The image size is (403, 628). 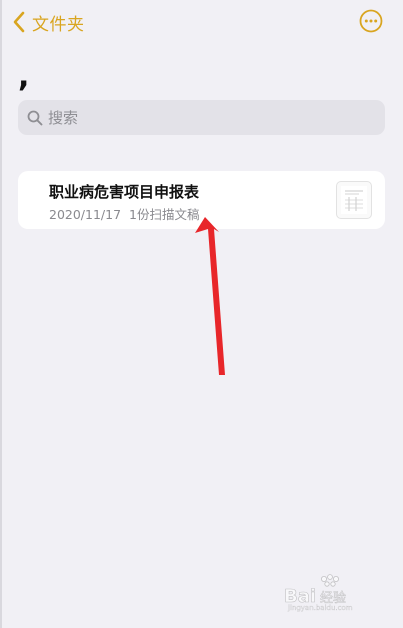 What do you see at coordinates (85, 214) in the screenshot?
I see `note-date: 2020/11/17` at bounding box center [85, 214].